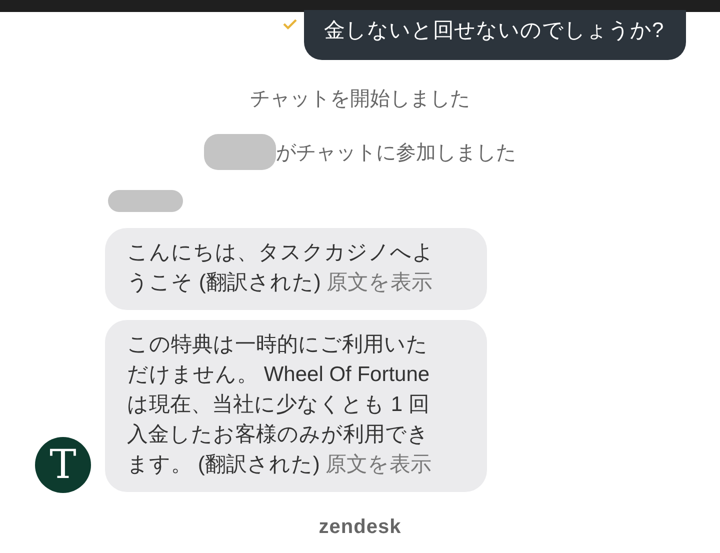  What do you see at coordinates (63, 465) in the screenshot?
I see `agent-avatar: T` at bounding box center [63, 465].